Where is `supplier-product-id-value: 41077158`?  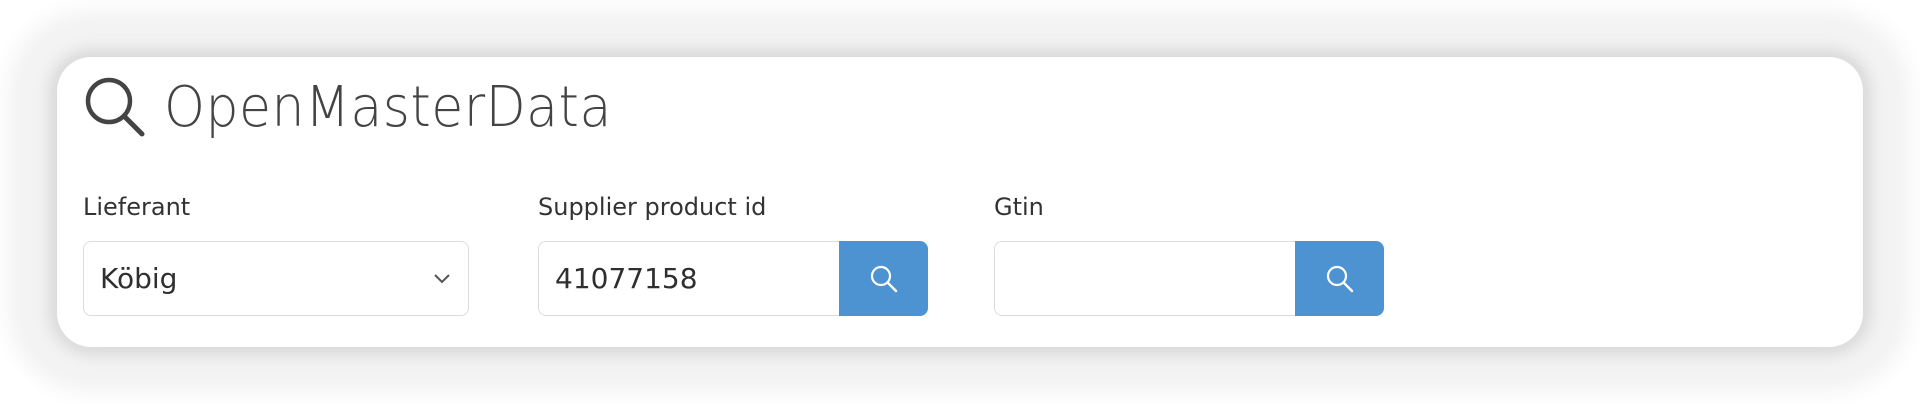 supplier-product-id-value: 41077158 is located at coordinates (626, 278).